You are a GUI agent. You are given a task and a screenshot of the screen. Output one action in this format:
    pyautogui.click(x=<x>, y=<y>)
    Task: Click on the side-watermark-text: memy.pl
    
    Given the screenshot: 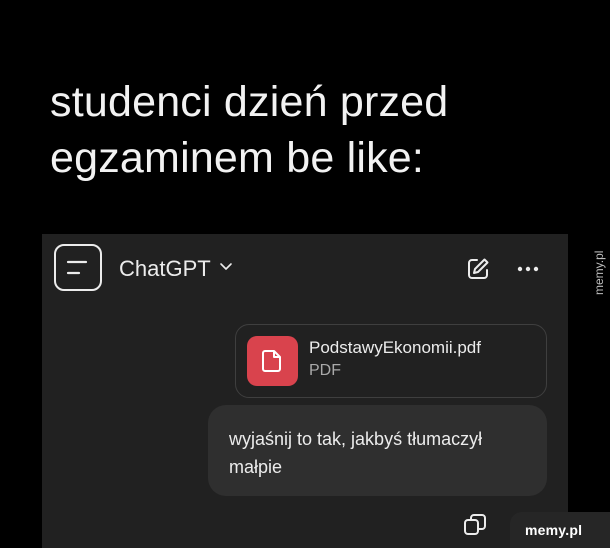 What is the action you would take?
    pyautogui.click(x=599, y=273)
    